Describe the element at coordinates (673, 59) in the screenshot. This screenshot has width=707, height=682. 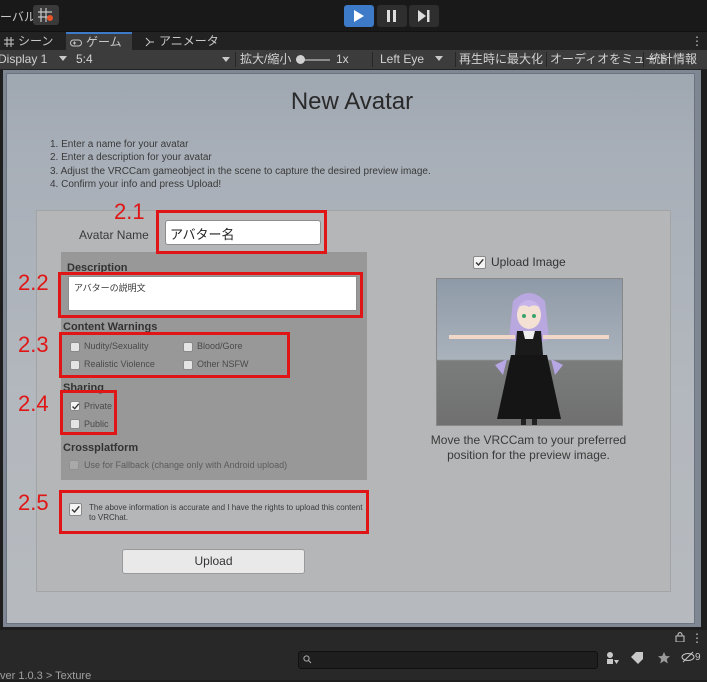
I see `stats-toggle: 統計情報` at that location.